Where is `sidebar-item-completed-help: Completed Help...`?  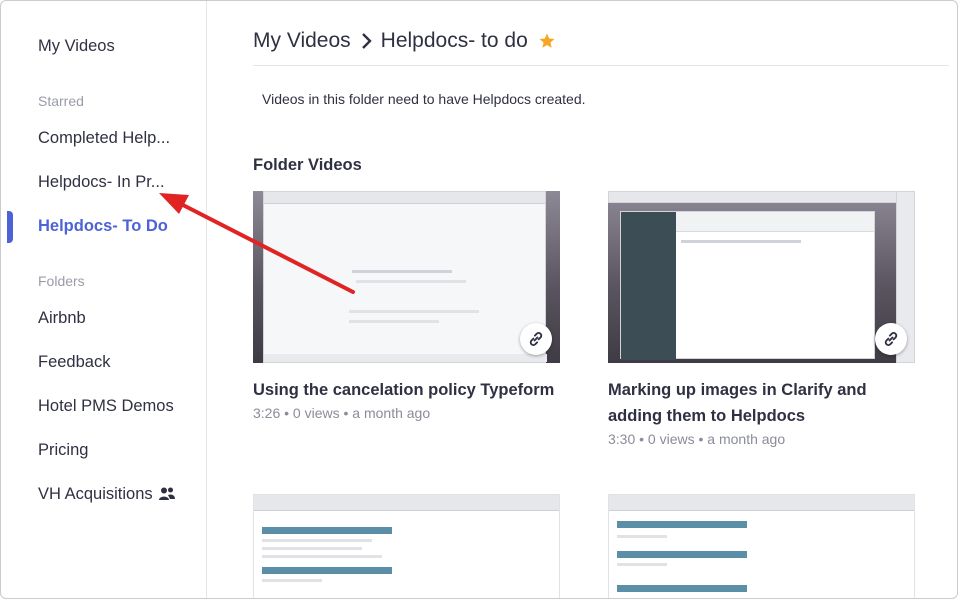 sidebar-item-completed-help: Completed Help... is located at coordinates (104, 138).